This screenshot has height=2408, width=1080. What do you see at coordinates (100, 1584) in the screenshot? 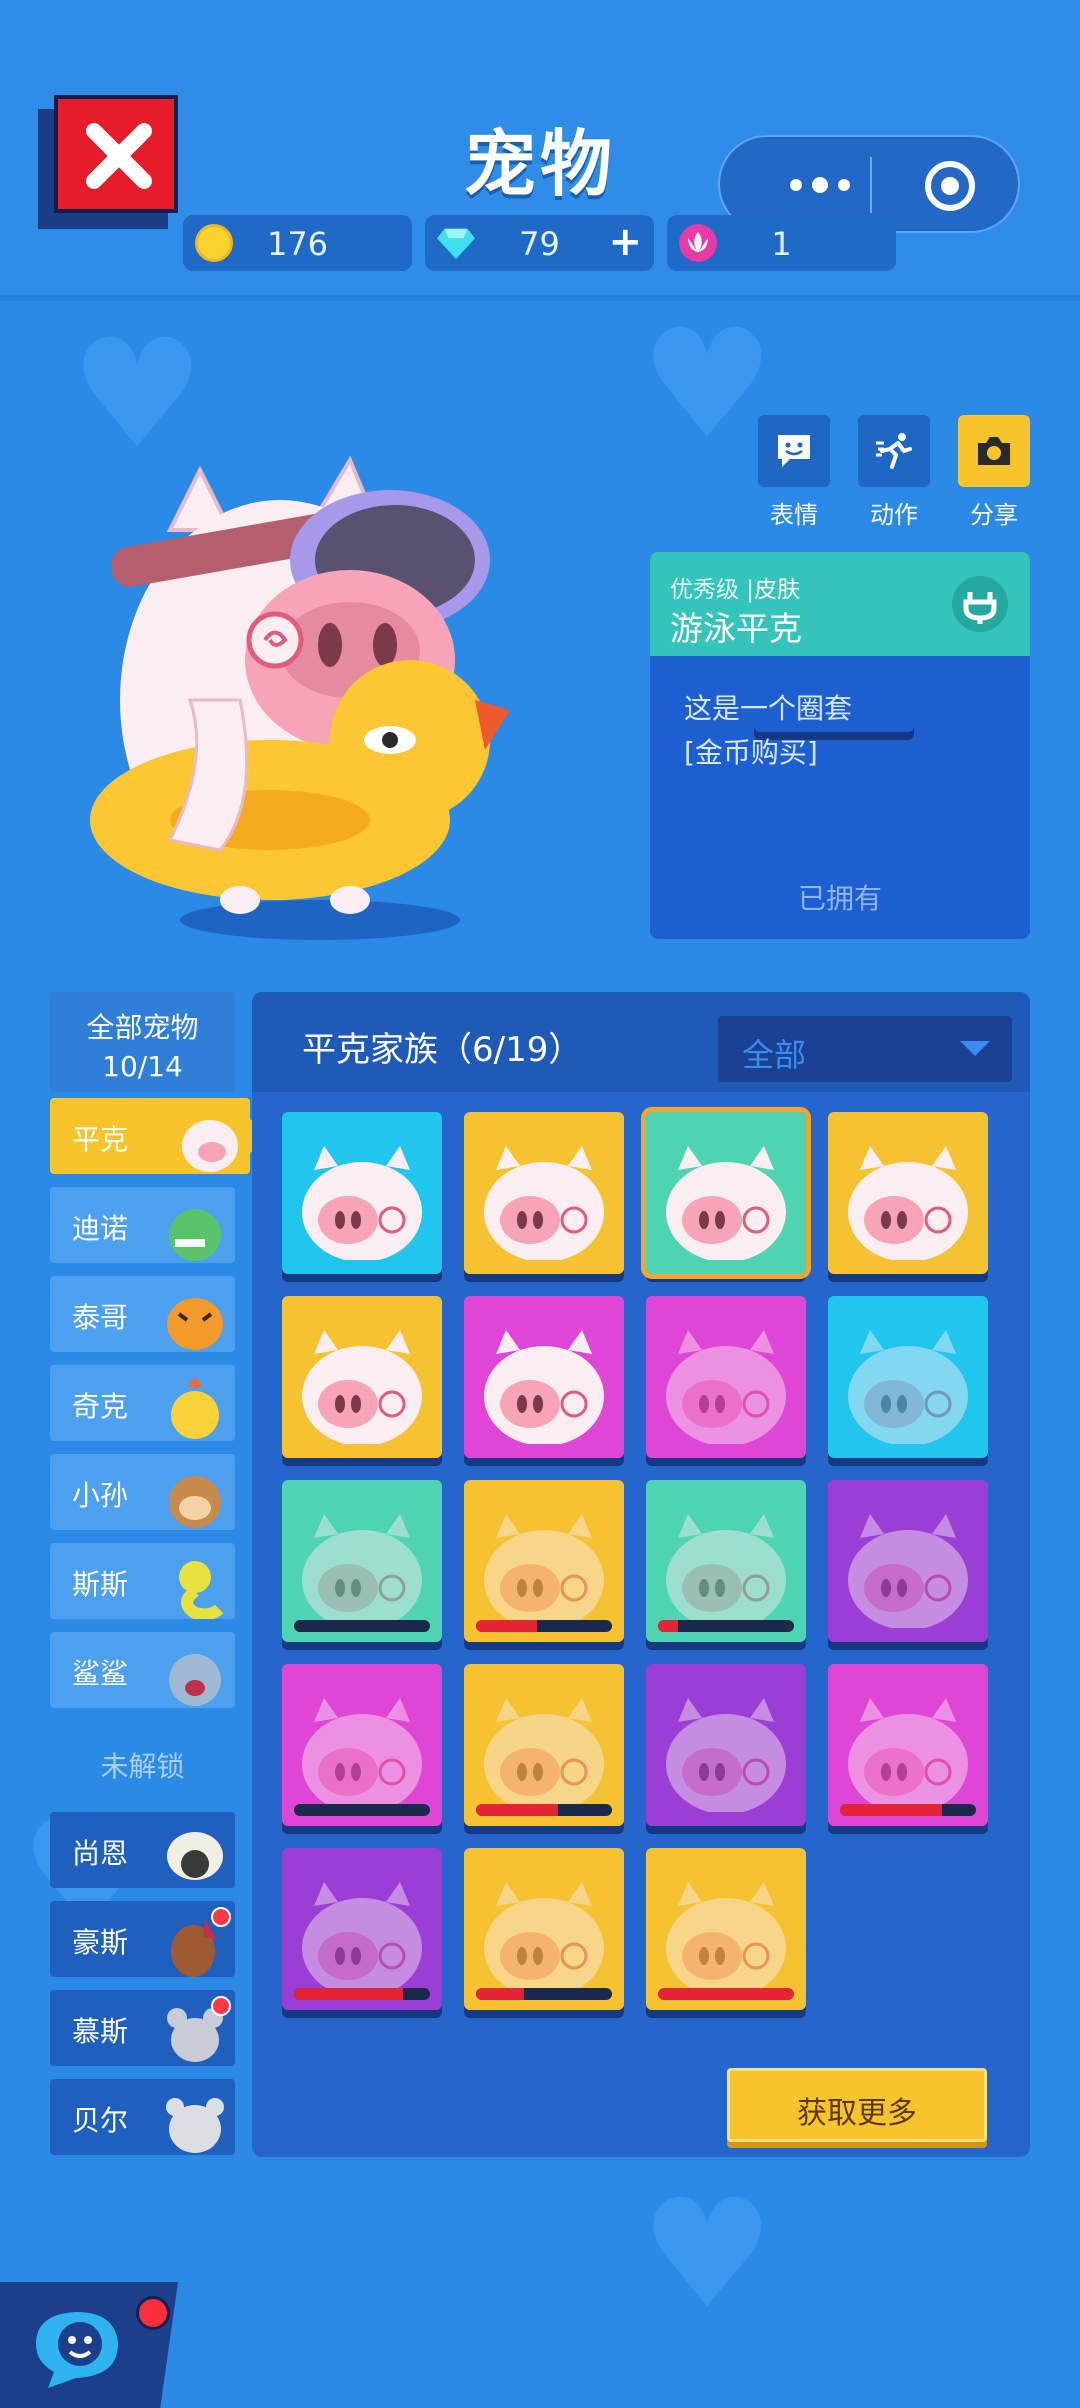
I see `sidebar-item-label: 斯斯` at bounding box center [100, 1584].